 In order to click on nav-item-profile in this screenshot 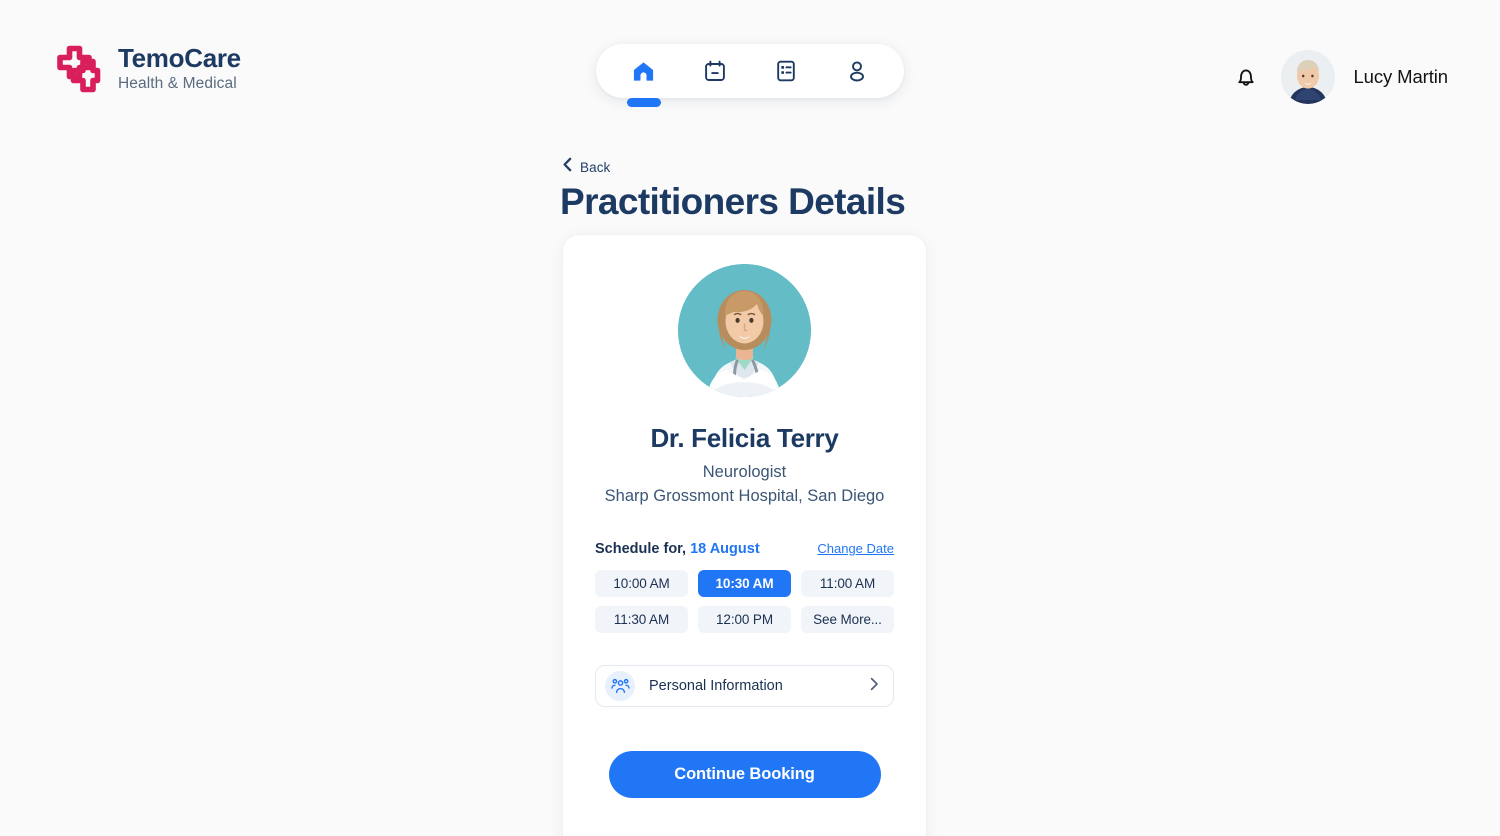, I will do `click(857, 71)`.